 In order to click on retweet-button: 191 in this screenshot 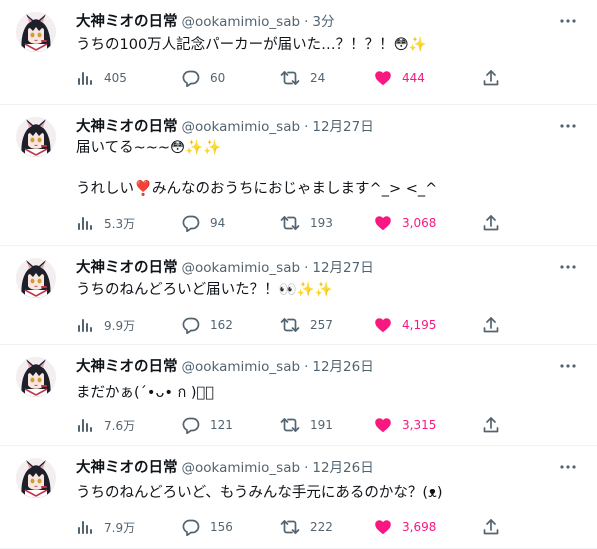, I will do `click(306, 425)`.